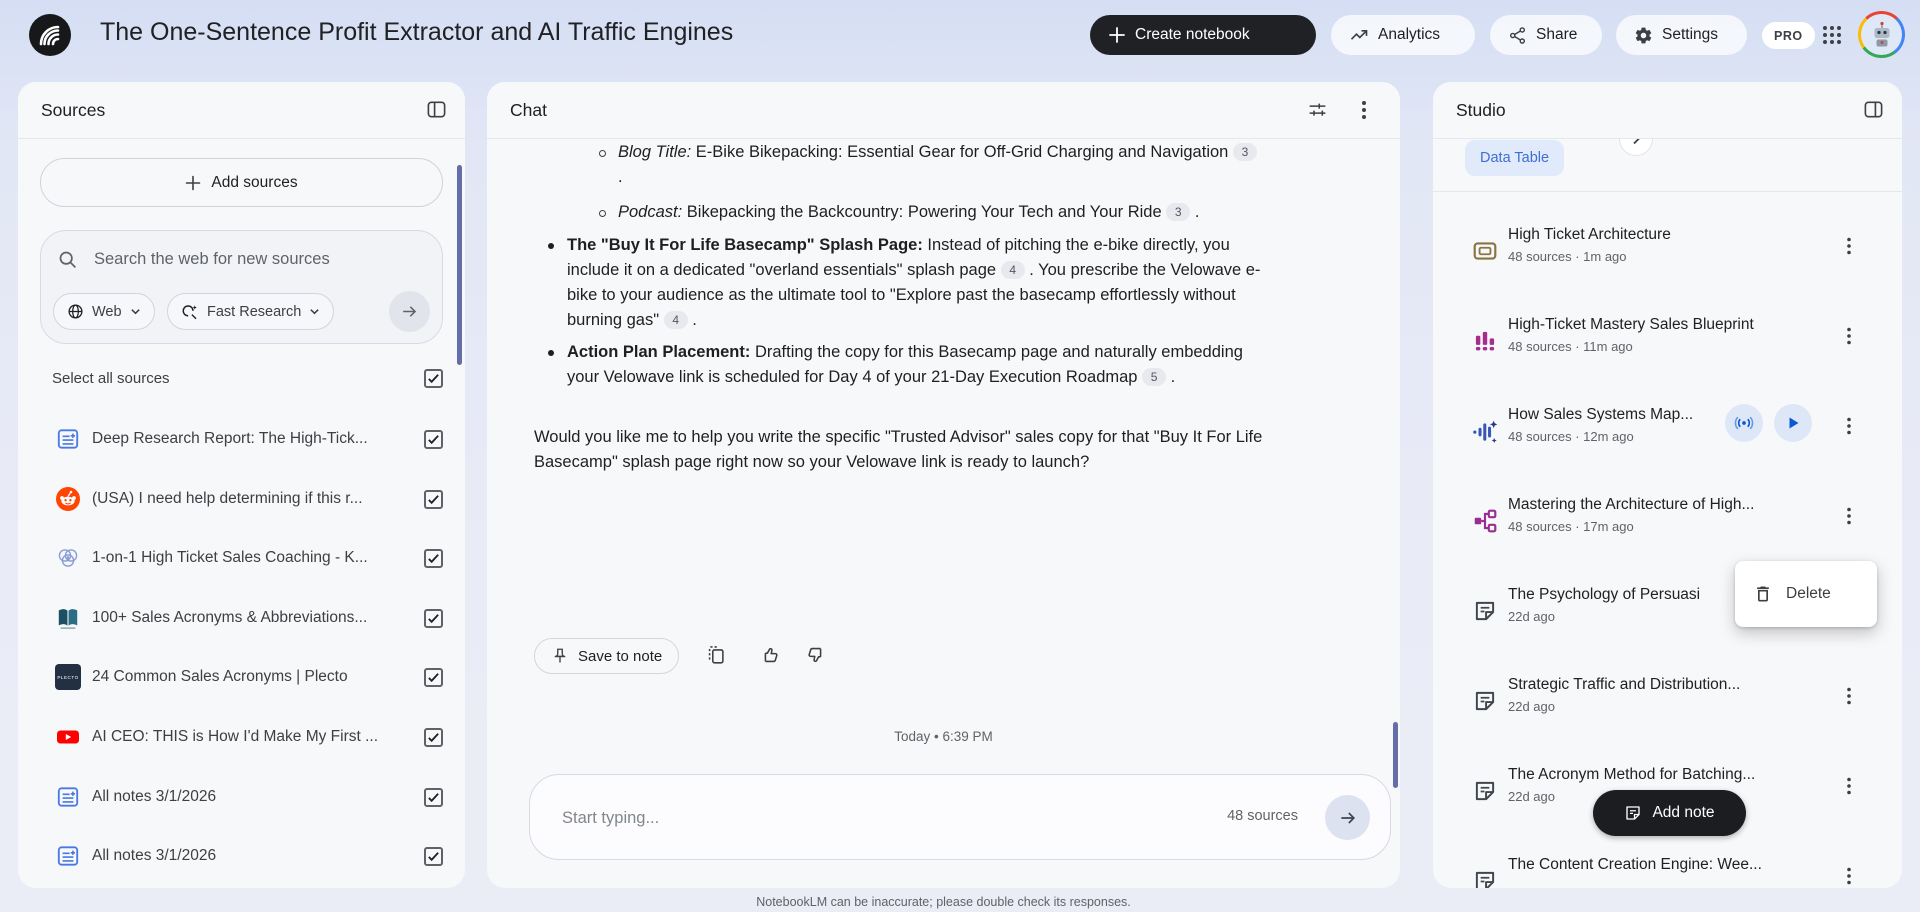 Image resolution: width=1920 pixels, height=912 pixels. I want to click on session-date-divider: Today • 6:39 PM, so click(943, 736).